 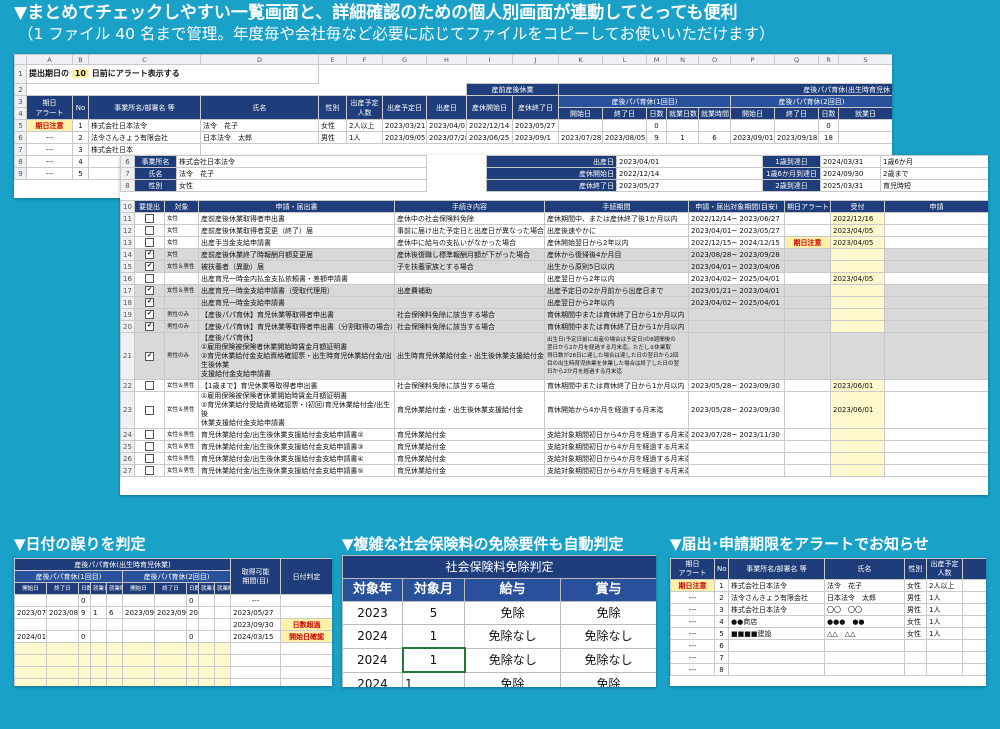 What do you see at coordinates (499, 636) in the screenshot?
I see `table-row: 2024 1 免除なし 免除なし` at bounding box center [499, 636].